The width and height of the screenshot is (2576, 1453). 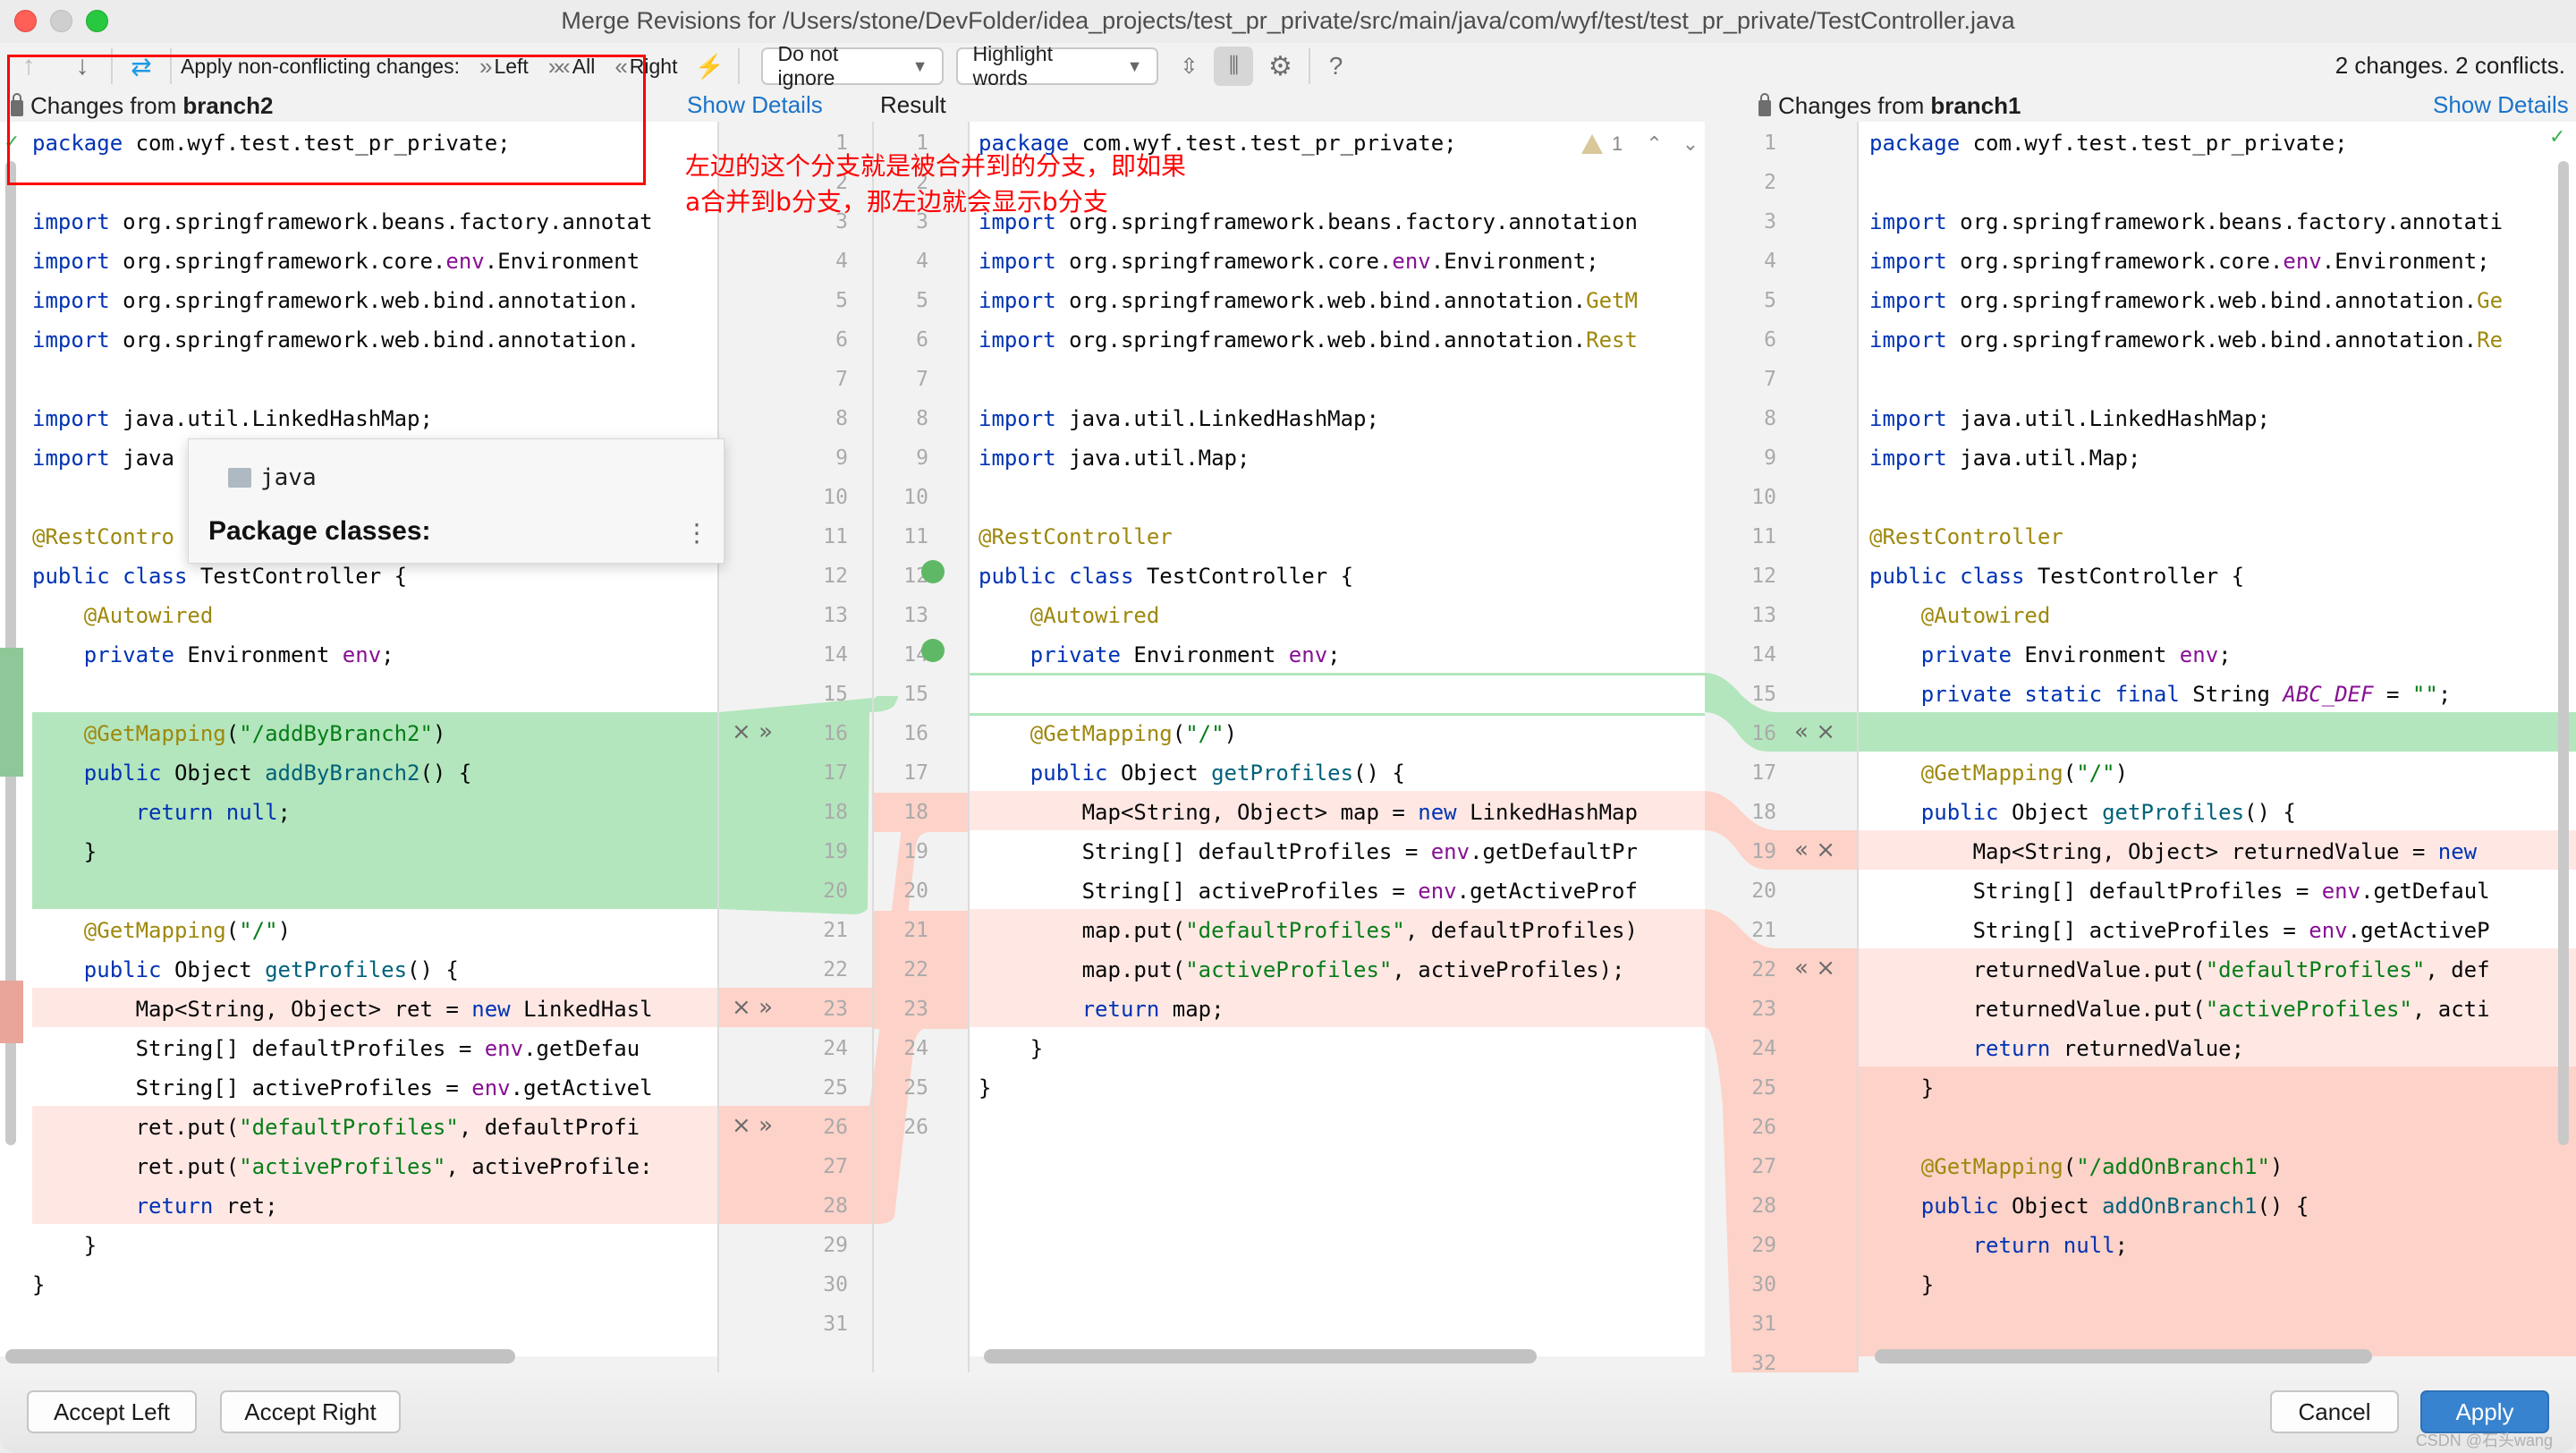 I want to click on line-number: 22, so click(x=915, y=969).